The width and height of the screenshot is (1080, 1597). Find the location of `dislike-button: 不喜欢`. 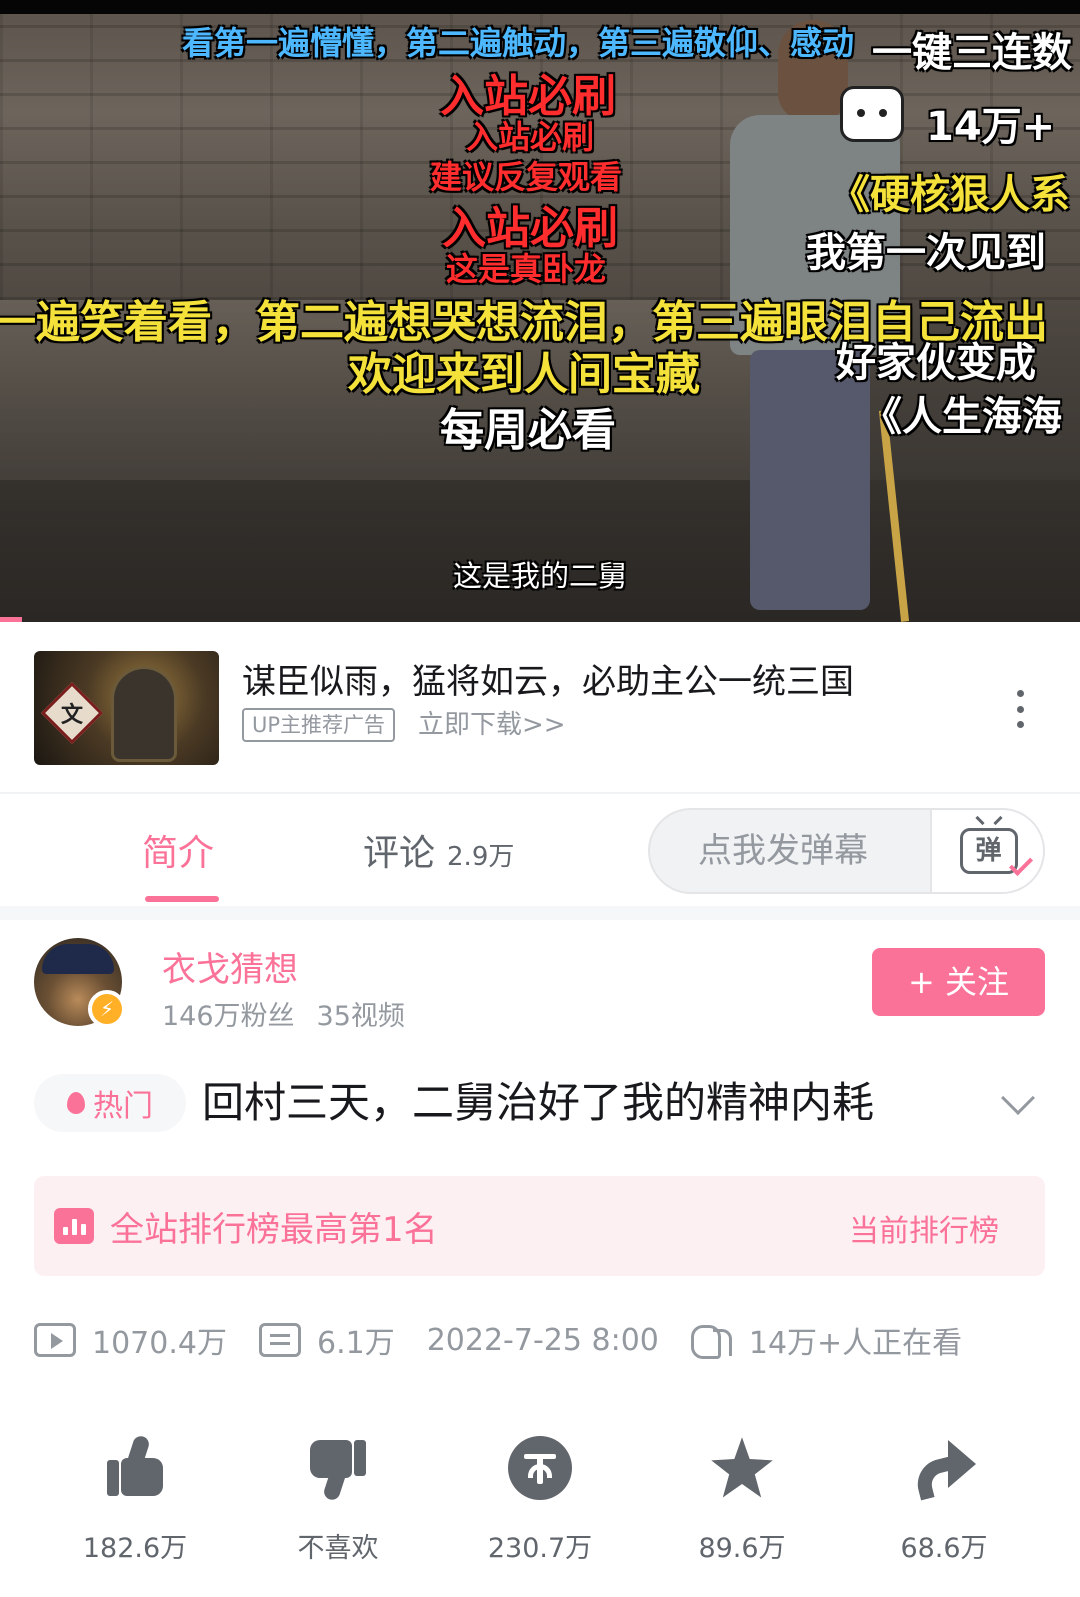

dislike-button: 不喜欢 is located at coordinates (338, 1498).